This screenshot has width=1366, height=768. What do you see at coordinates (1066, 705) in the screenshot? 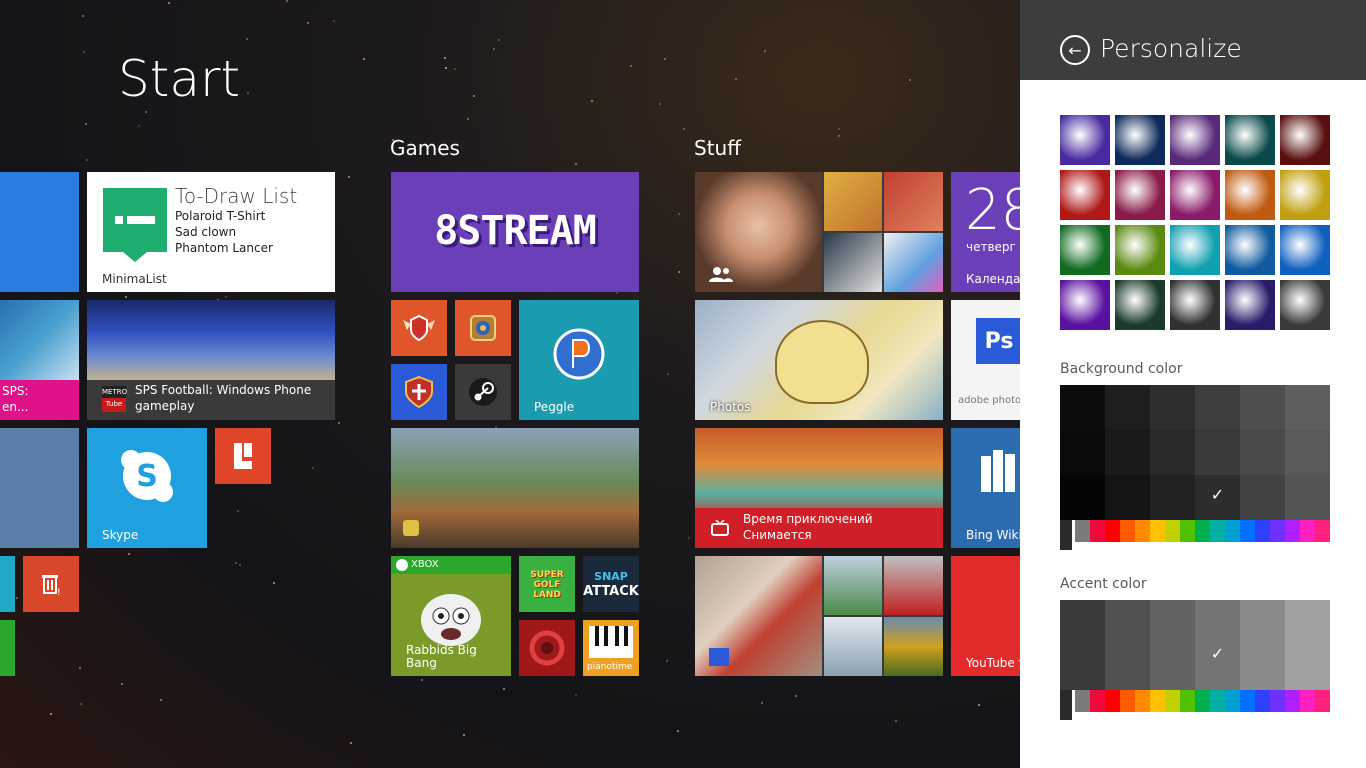
I see `accent-hue-slider-thumb` at bounding box center [1066, 705].